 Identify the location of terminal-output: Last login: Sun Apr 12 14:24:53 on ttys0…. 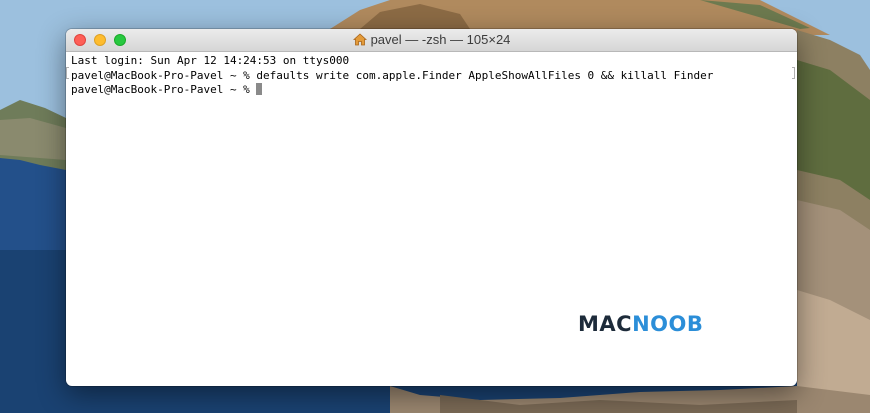
(429, 76).